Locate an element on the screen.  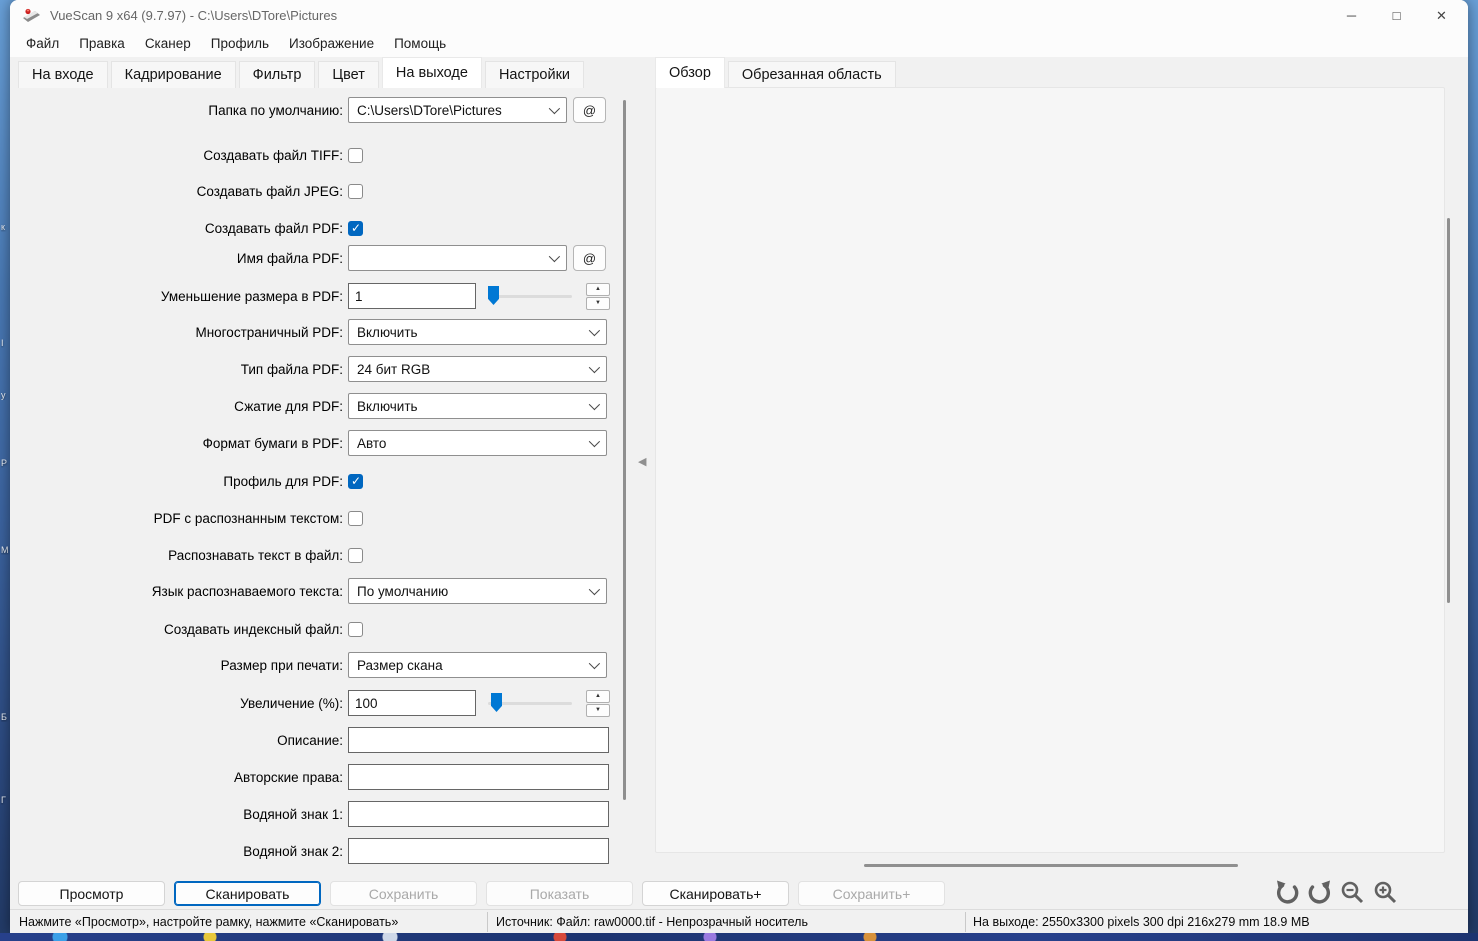
maximize-button: □ is located at coordinates (1396, 15).